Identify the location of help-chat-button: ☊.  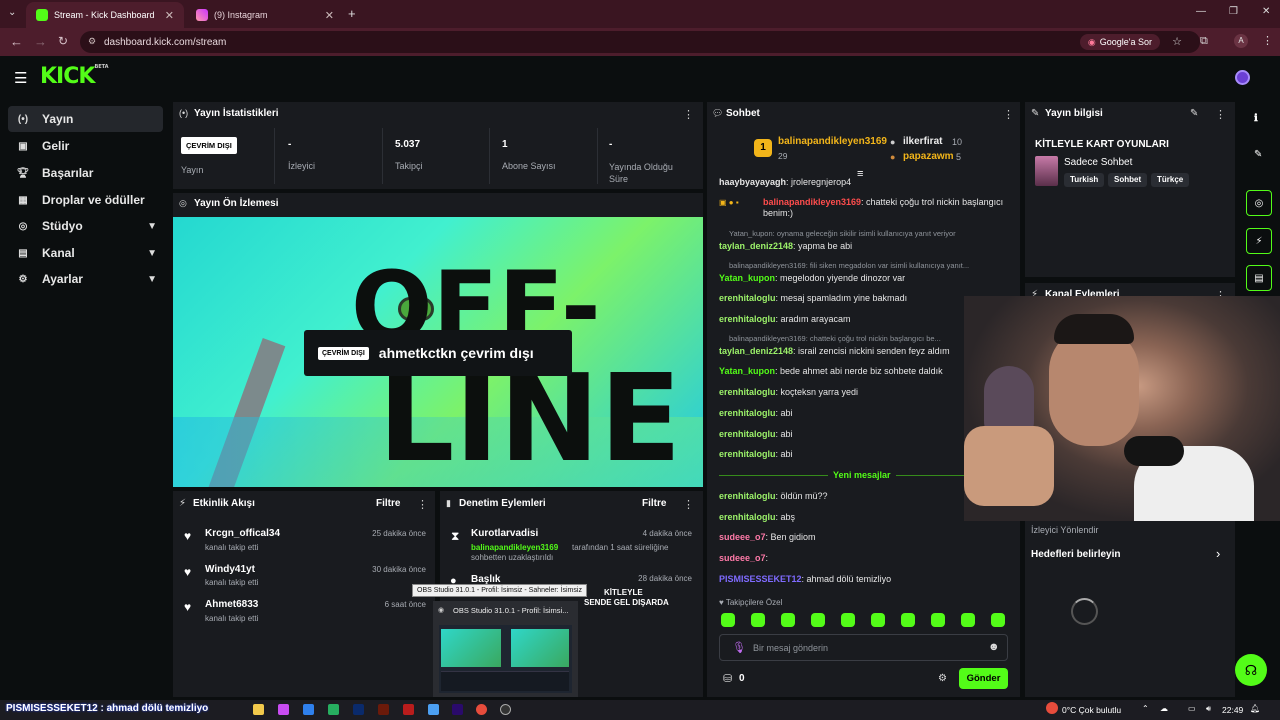
(1251, 670).